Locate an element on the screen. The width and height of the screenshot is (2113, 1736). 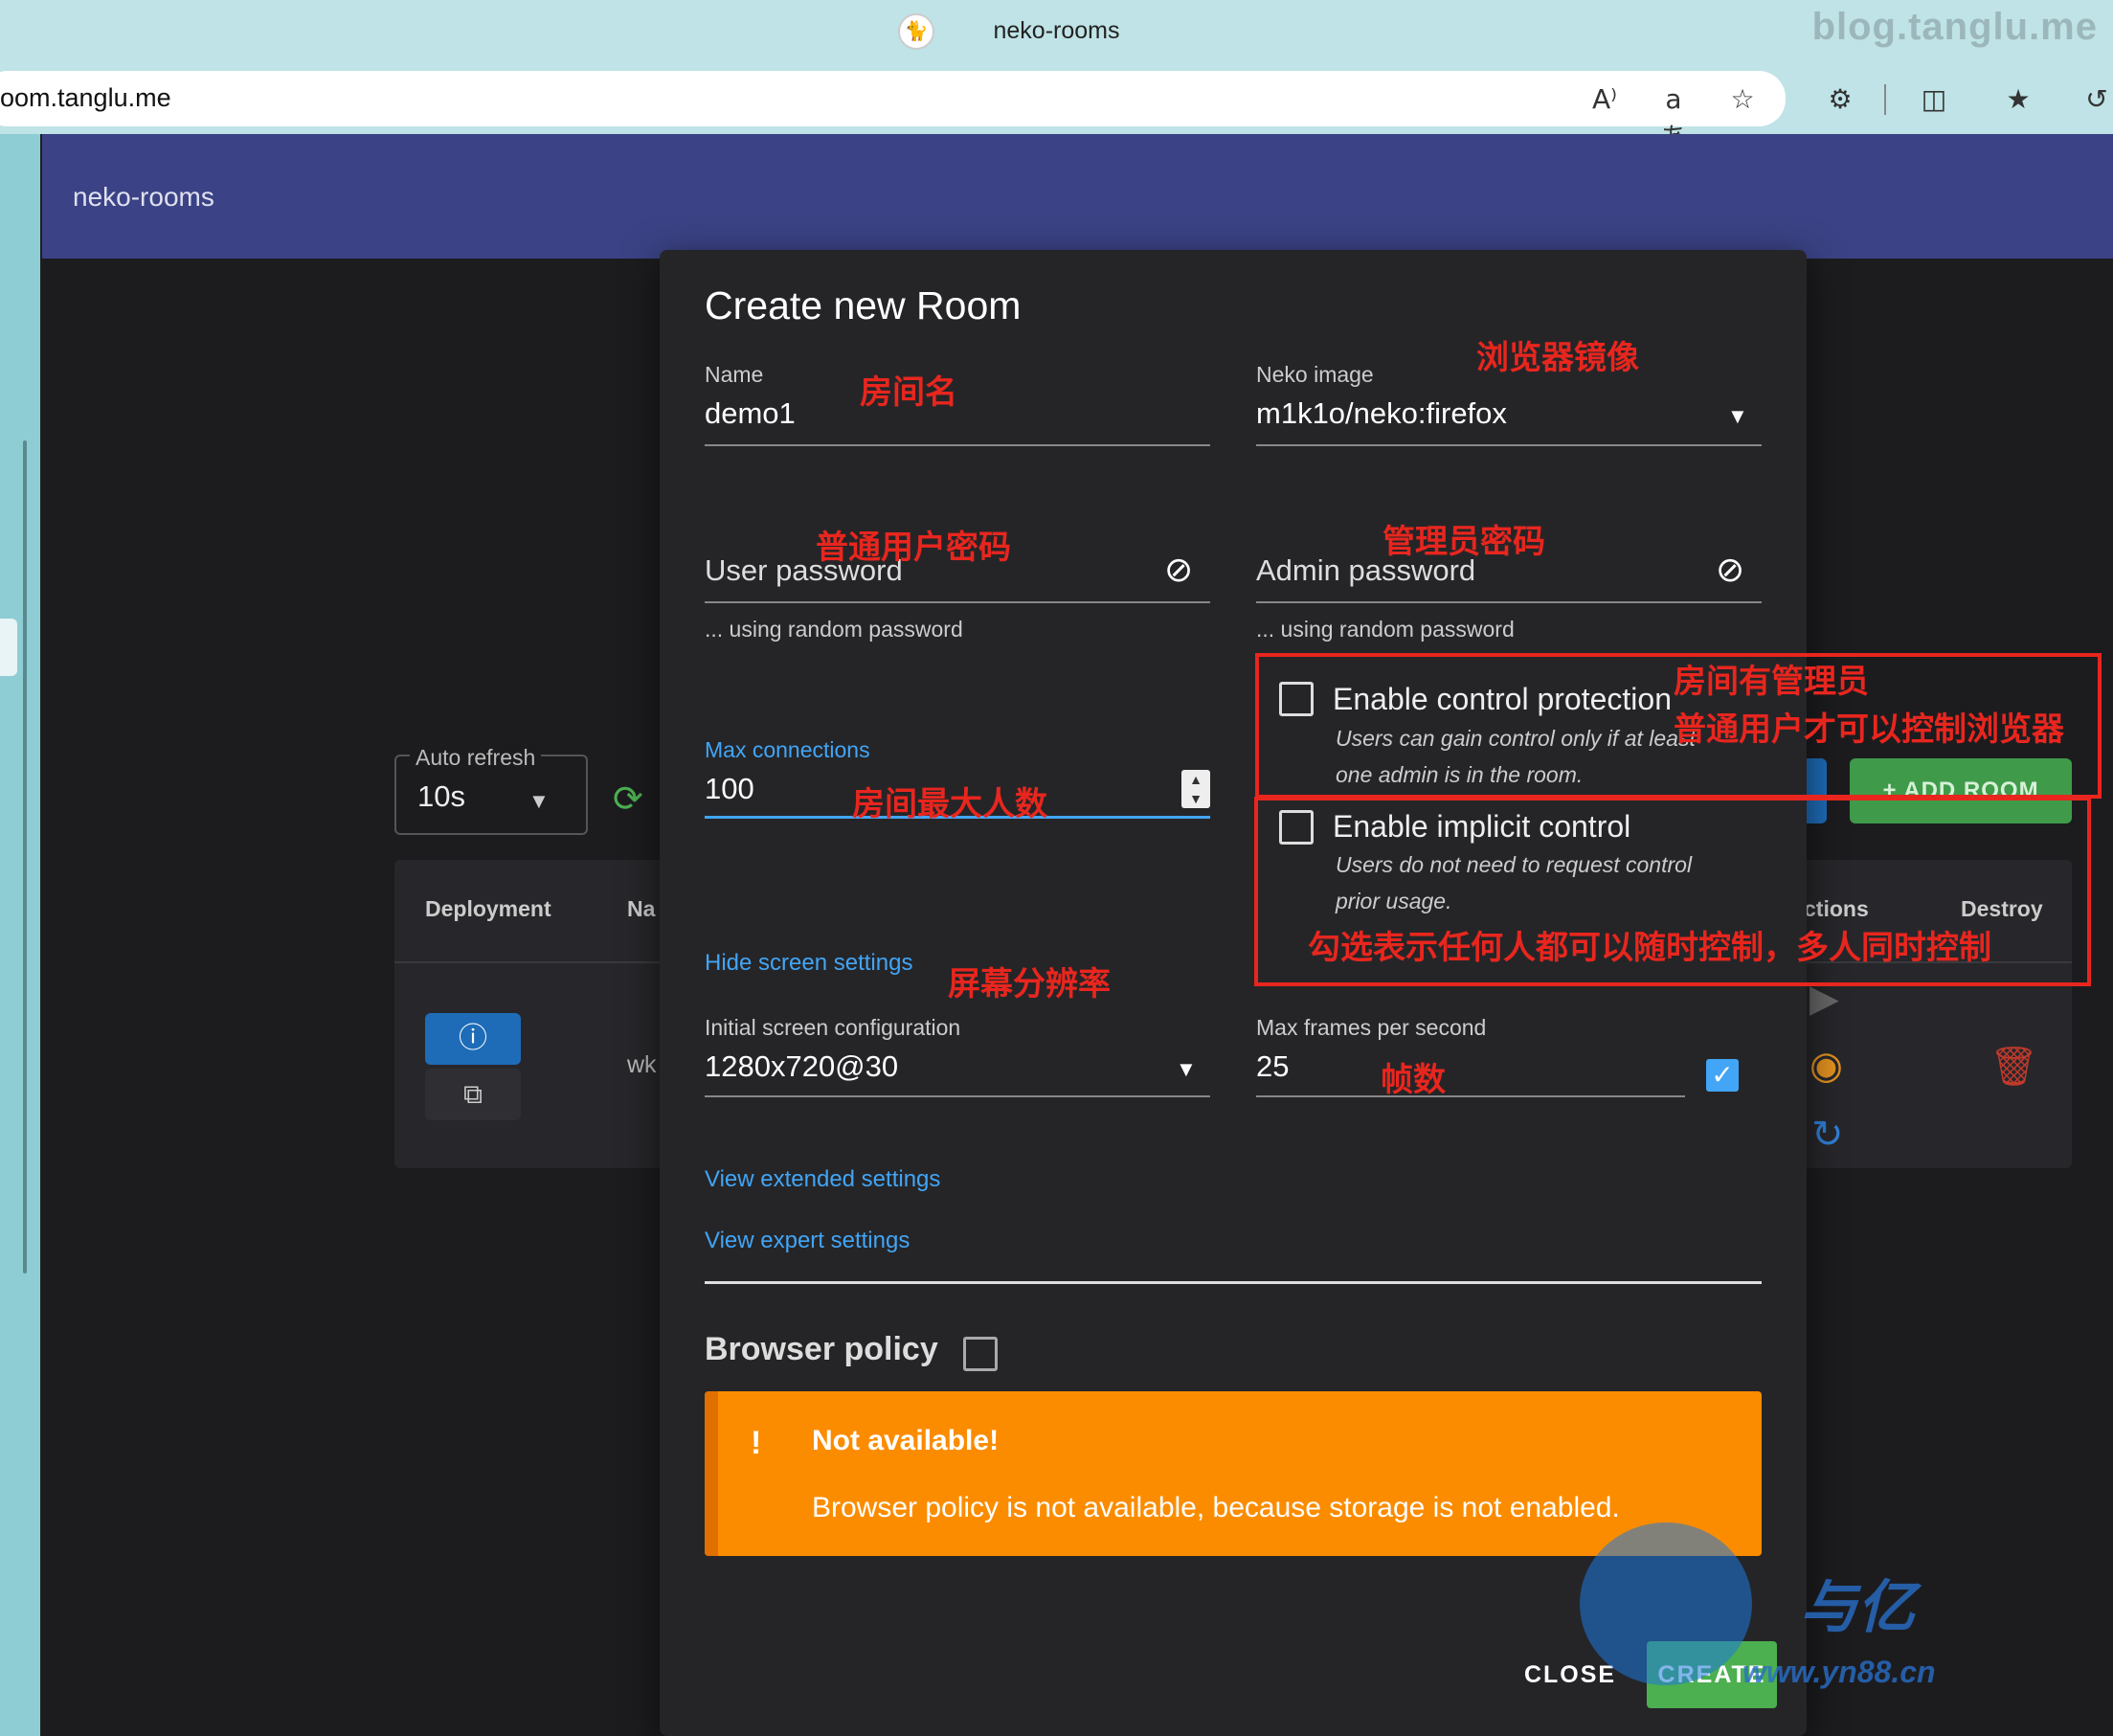
view-expert-settings-link: View expert settings is located at coordinates (807, 1241).